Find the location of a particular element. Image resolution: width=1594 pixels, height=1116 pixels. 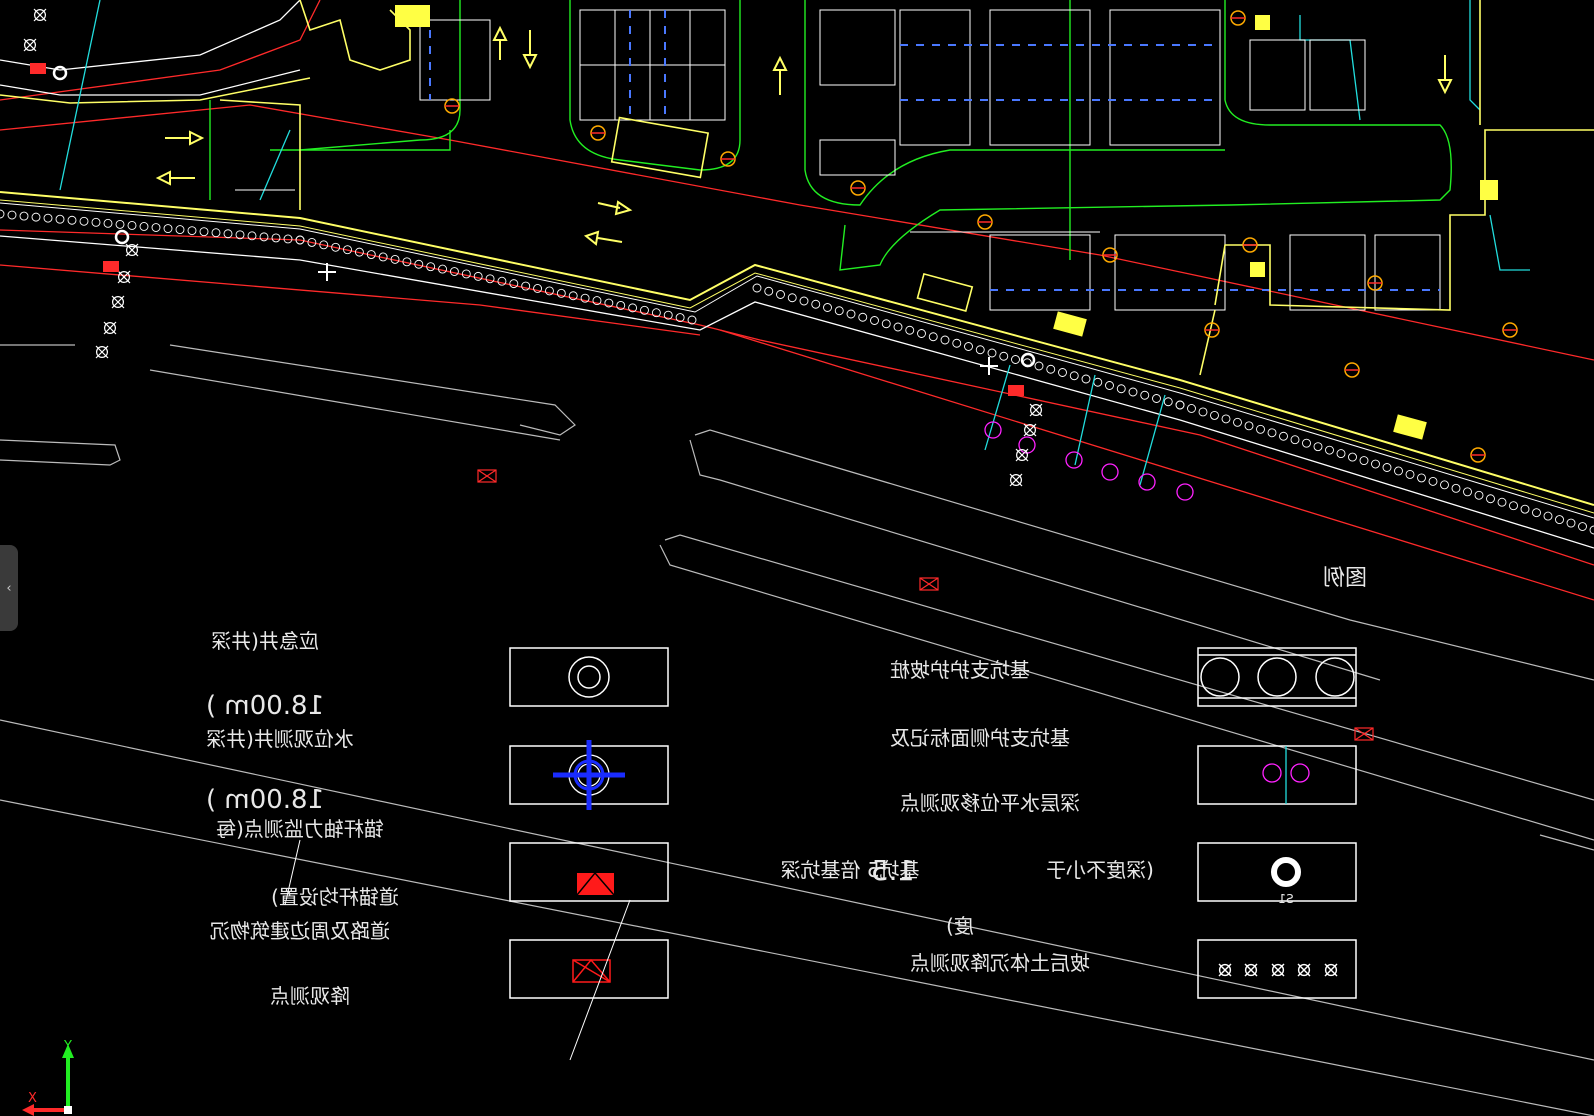

label-soil-settlement: 坡后土体沉降观测点 is located at coordinates (1000, 963).